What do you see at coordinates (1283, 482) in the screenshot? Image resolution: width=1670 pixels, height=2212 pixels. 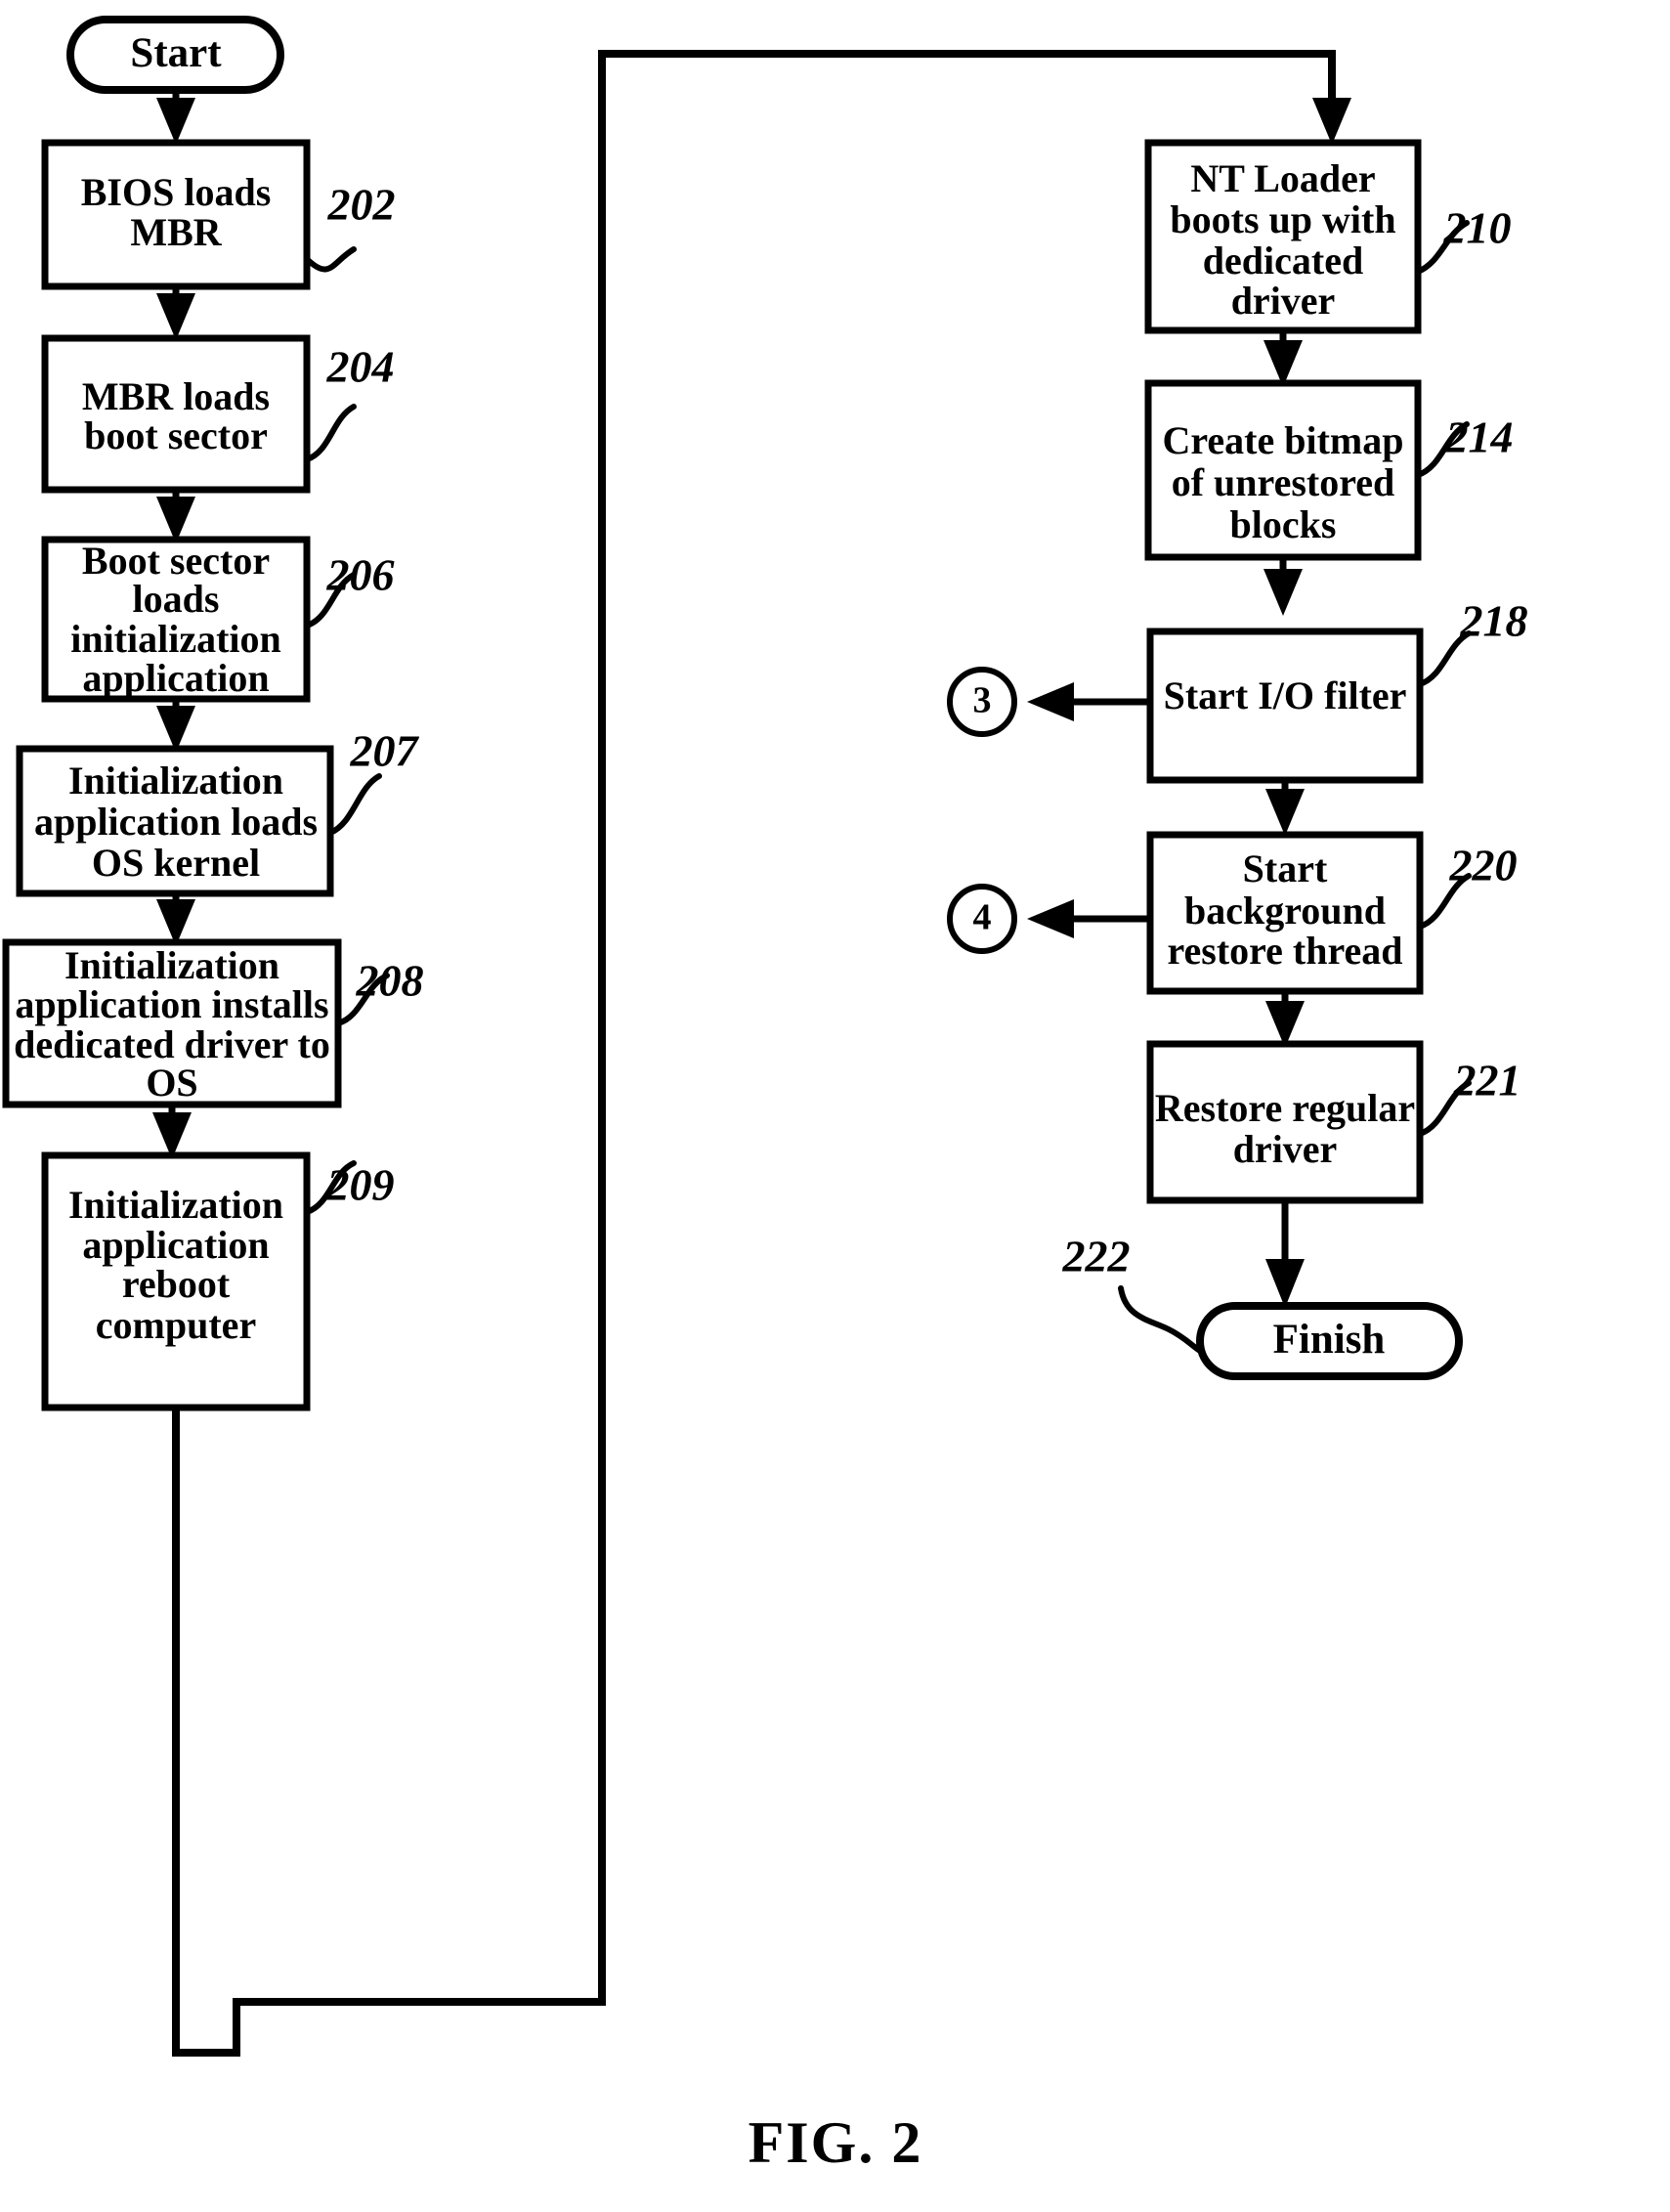 I see `box-214-line-2: of unrestored` at bounding box center [1283, 482].